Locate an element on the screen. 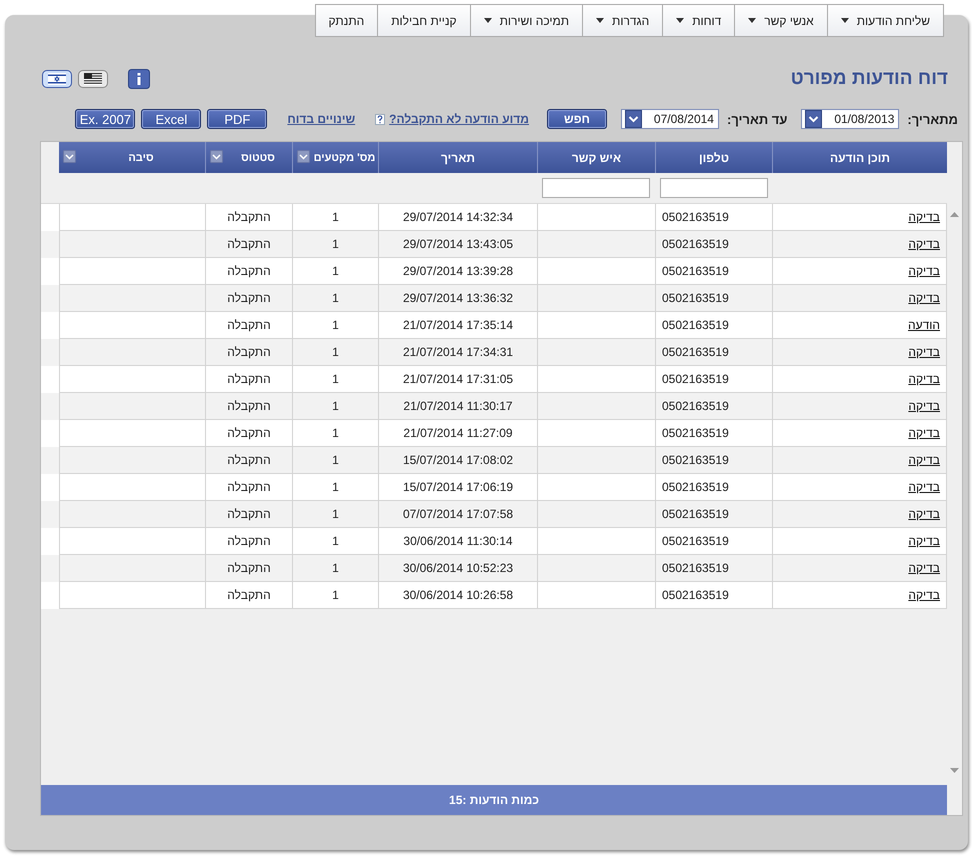 Image resolution: width=972 pixels, height=856 pixels. column-header: סיבה is located at coordinates (132, 157).